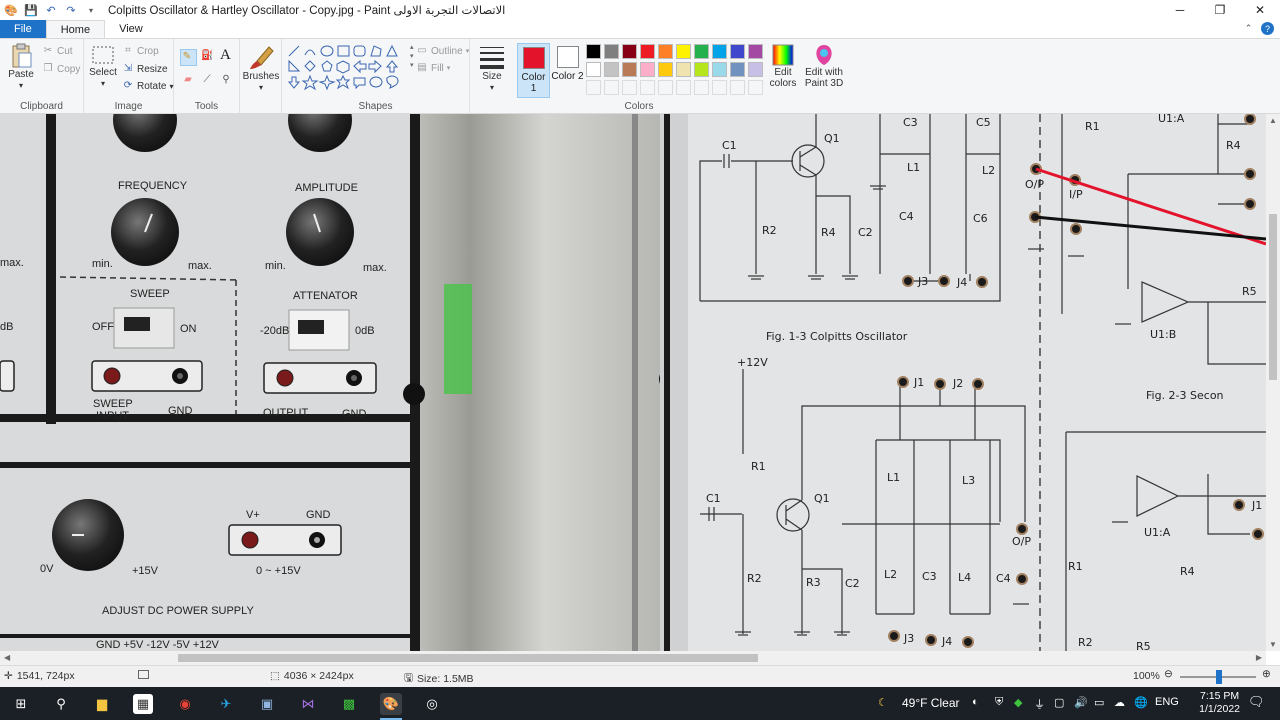  I want to click on weather-text: 49°F Clear, so click(931, 703).